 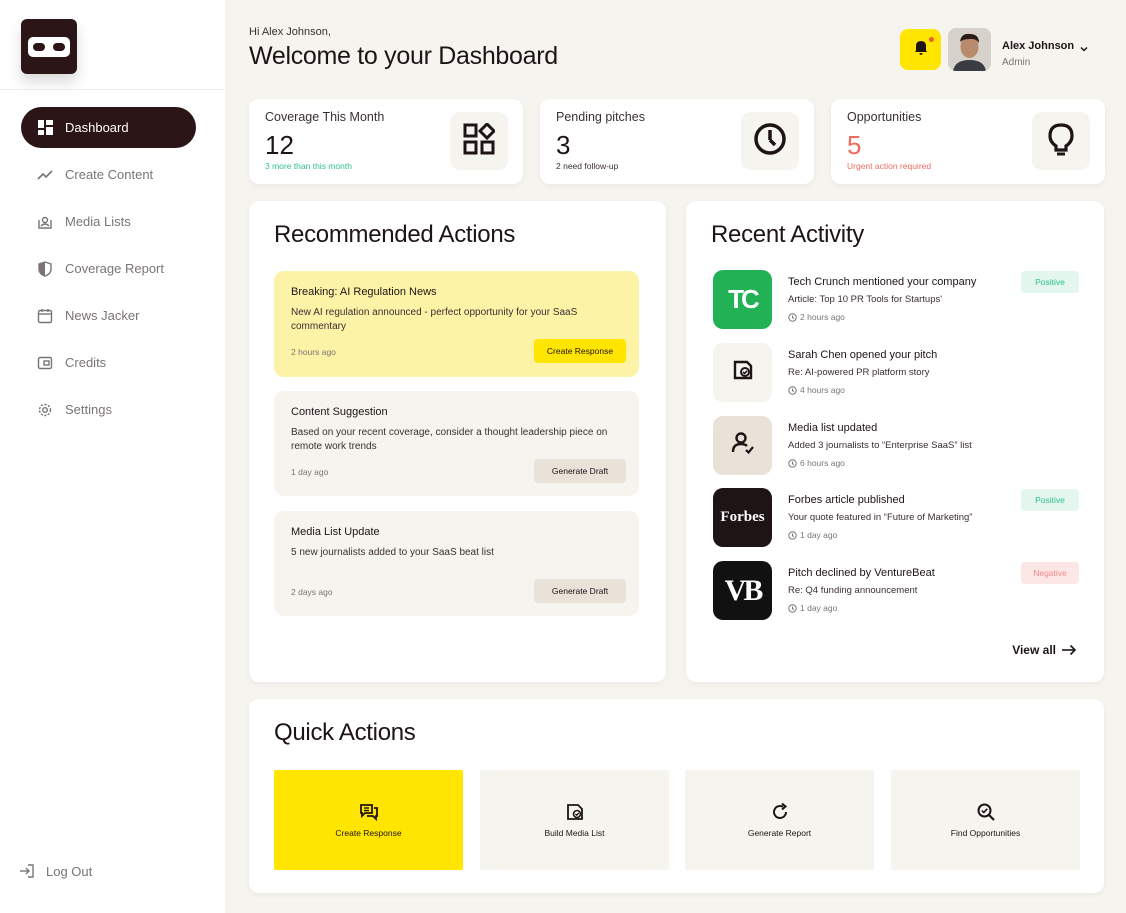 What do you see at coordinates (279, 145) in the screenshot?
I see `stat-value: 12` at bounding box center [279, 145].